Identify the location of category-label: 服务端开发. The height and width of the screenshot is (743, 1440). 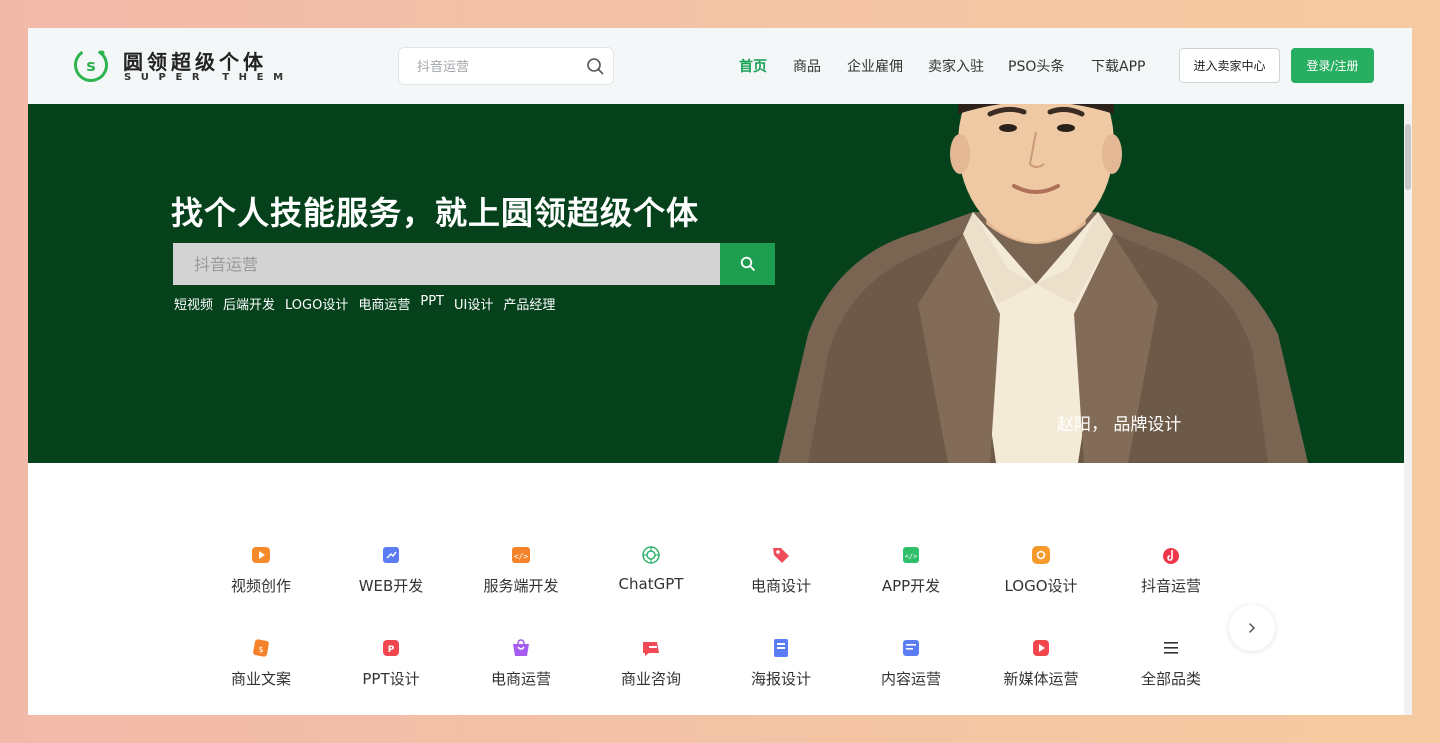
(521, 586).